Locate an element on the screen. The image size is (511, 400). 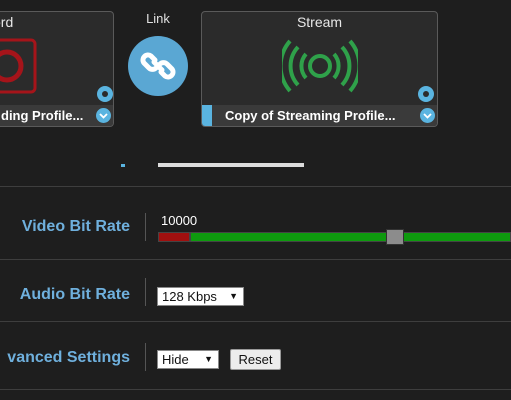
stream-card-title: Stream is located at coordinates (319, 22).